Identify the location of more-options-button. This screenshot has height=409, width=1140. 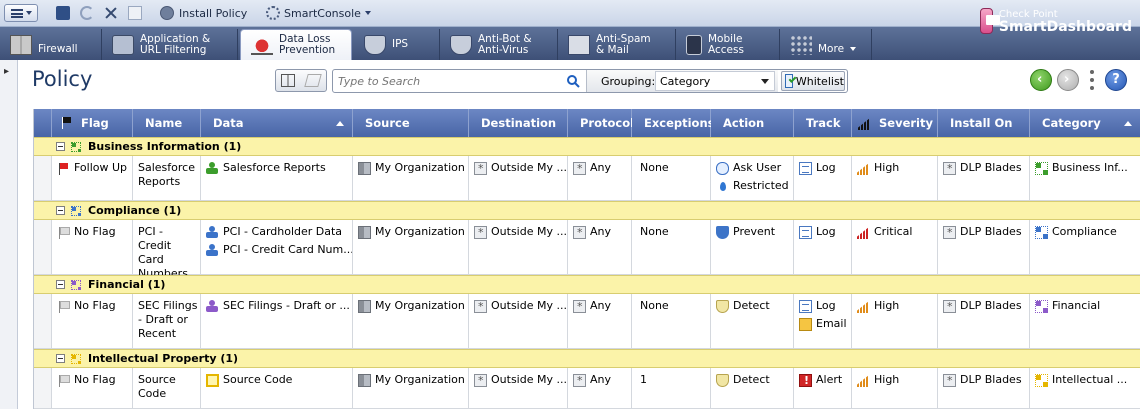
(1092, 80).